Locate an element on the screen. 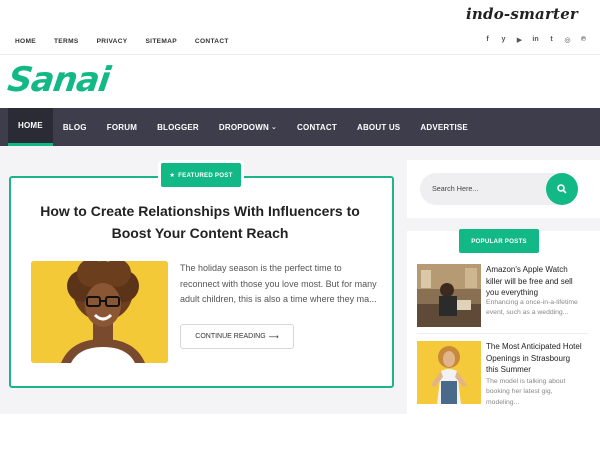  search-icon is located at coordinates (562, 189).